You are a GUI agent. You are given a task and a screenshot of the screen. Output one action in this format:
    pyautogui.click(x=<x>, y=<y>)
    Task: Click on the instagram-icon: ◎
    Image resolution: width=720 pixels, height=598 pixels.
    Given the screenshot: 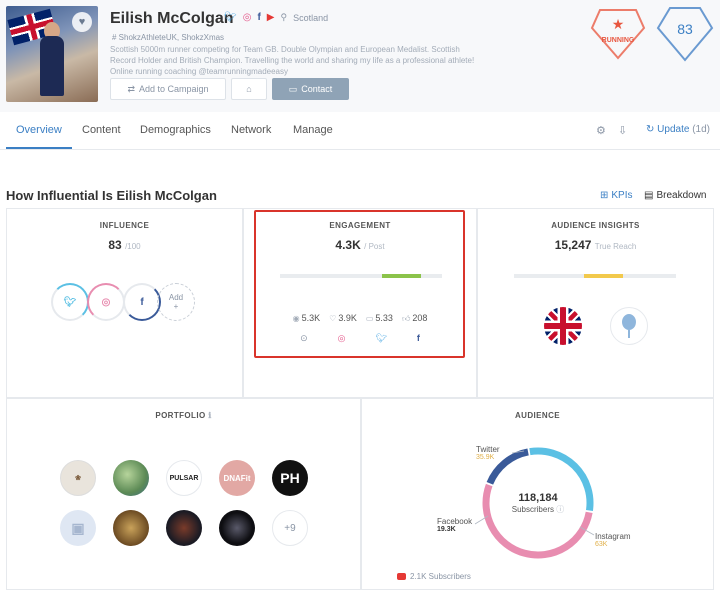 What is the action you would take?
    pyautogui.click(x=247, y=17)
    